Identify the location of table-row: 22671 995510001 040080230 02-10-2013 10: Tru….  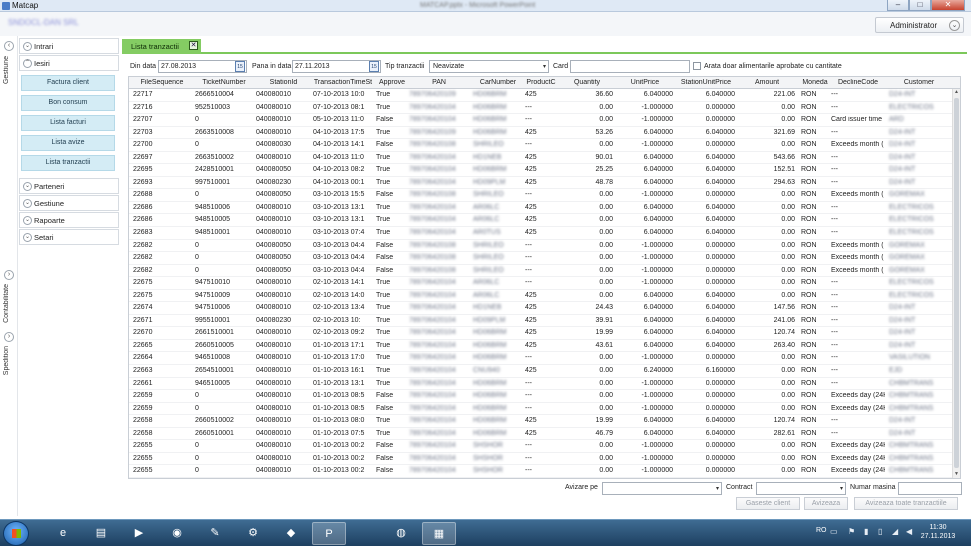
(541, 321).